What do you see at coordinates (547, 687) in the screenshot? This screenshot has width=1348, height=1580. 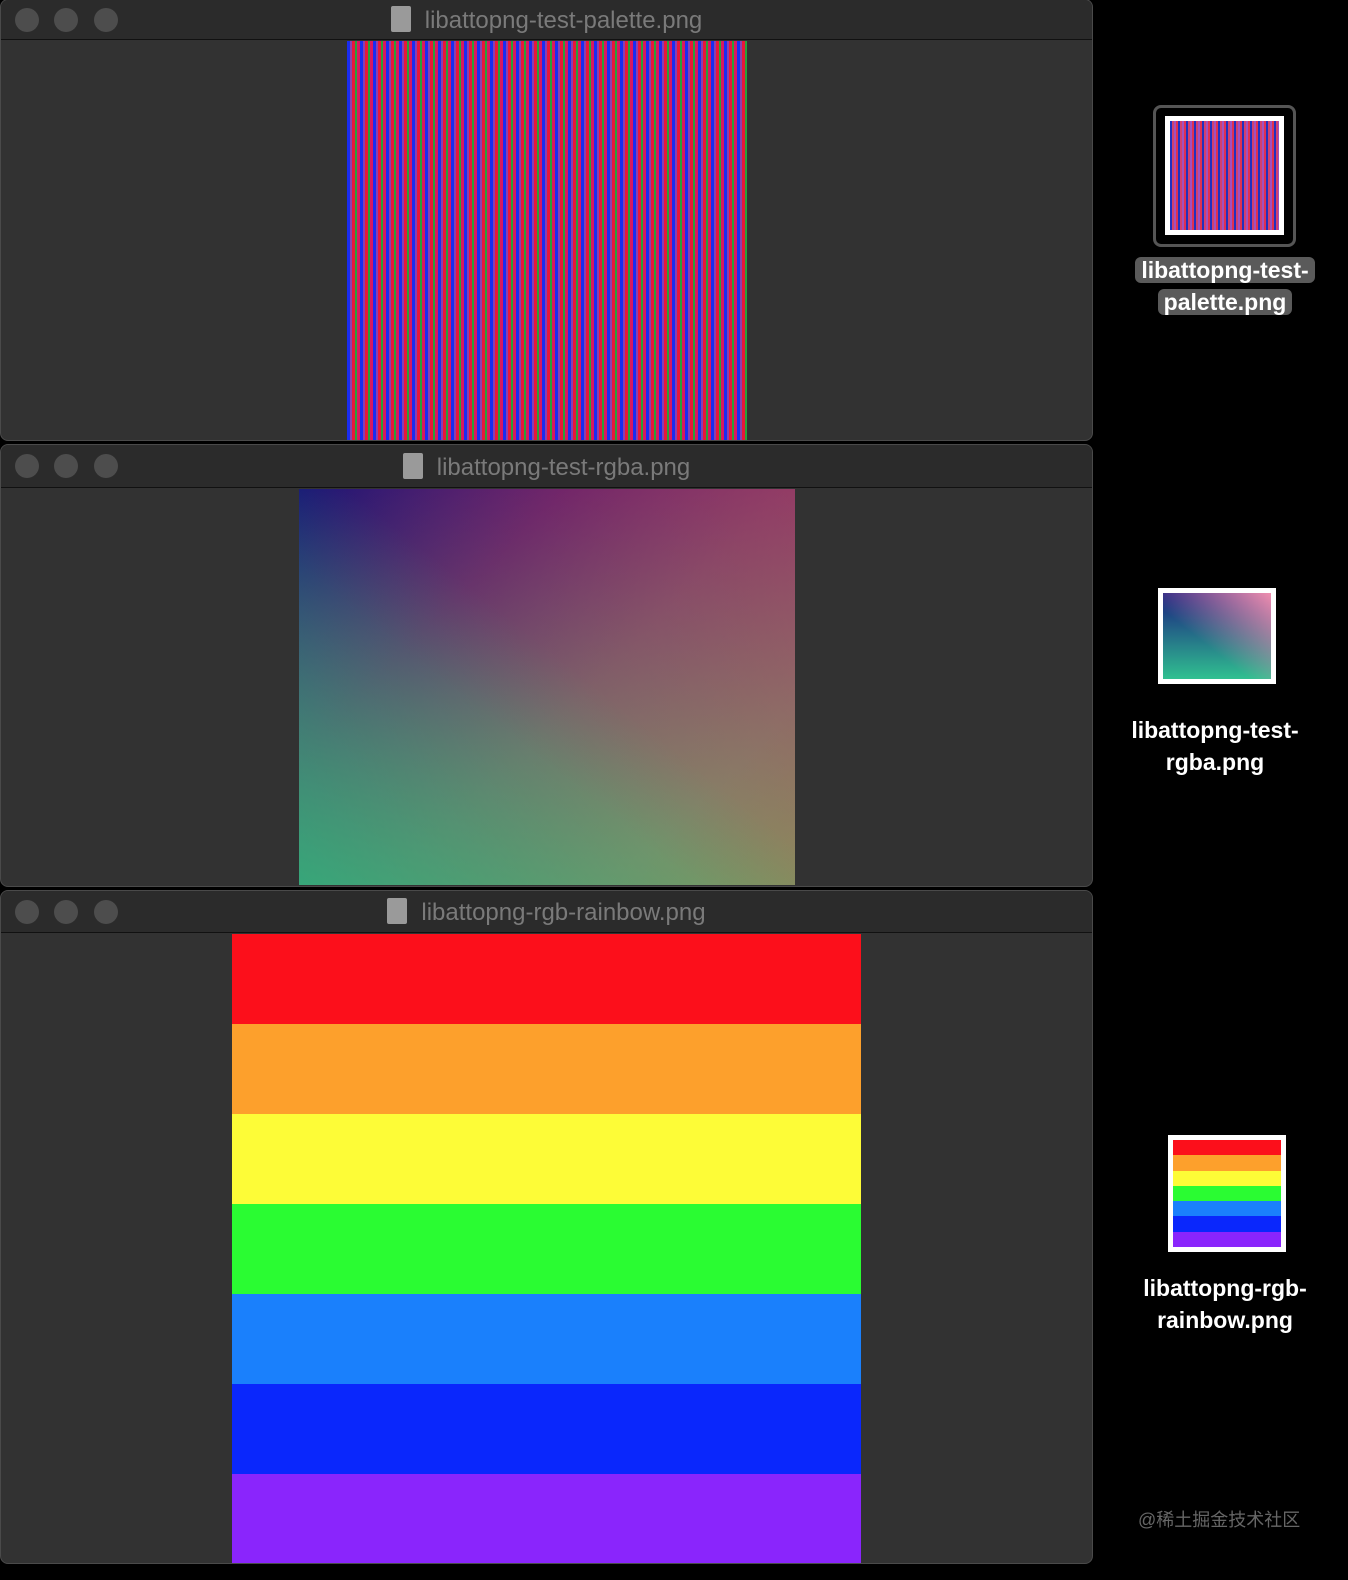 I see `rgba-image-overlay` at bounding box center [547, 687].